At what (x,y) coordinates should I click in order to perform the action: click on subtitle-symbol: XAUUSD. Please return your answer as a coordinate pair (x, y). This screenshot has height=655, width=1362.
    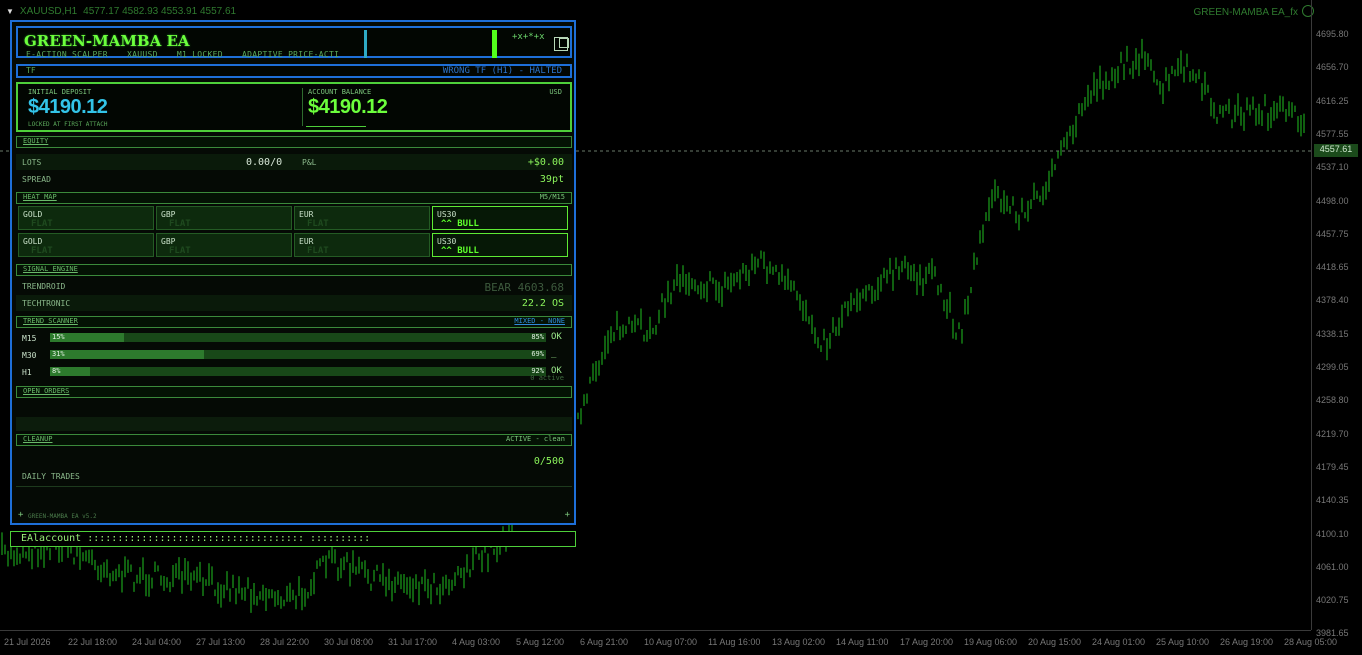
    Looking at the image, I should click on (142, 54).